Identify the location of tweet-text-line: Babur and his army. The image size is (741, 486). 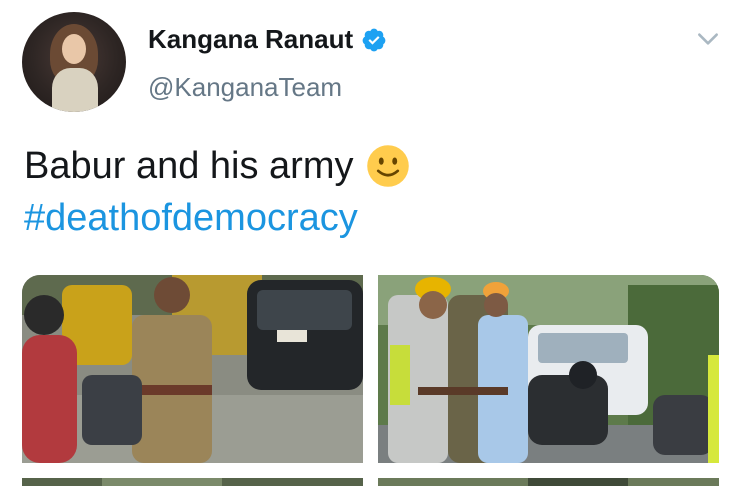
(217, 166).